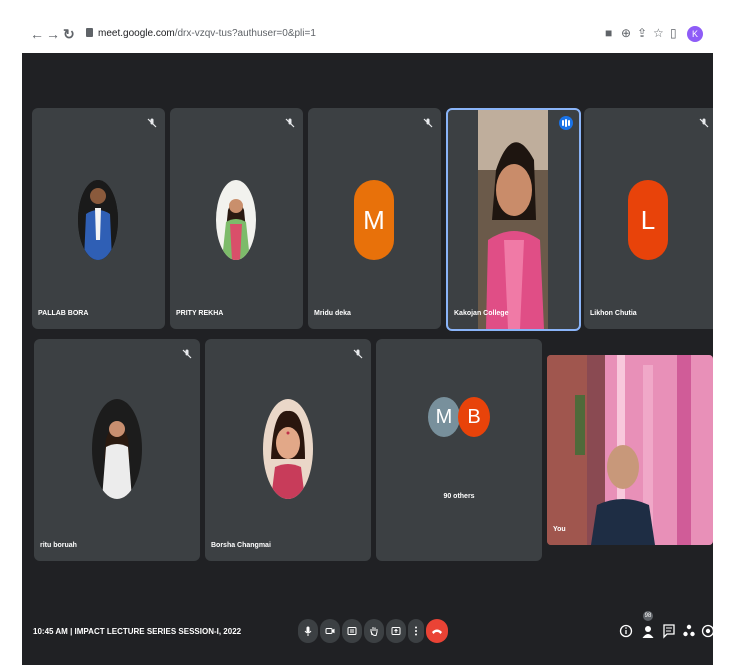 This screenshot has height=671, width=729. I want to click on back-icon: ←, so click(37, 34).